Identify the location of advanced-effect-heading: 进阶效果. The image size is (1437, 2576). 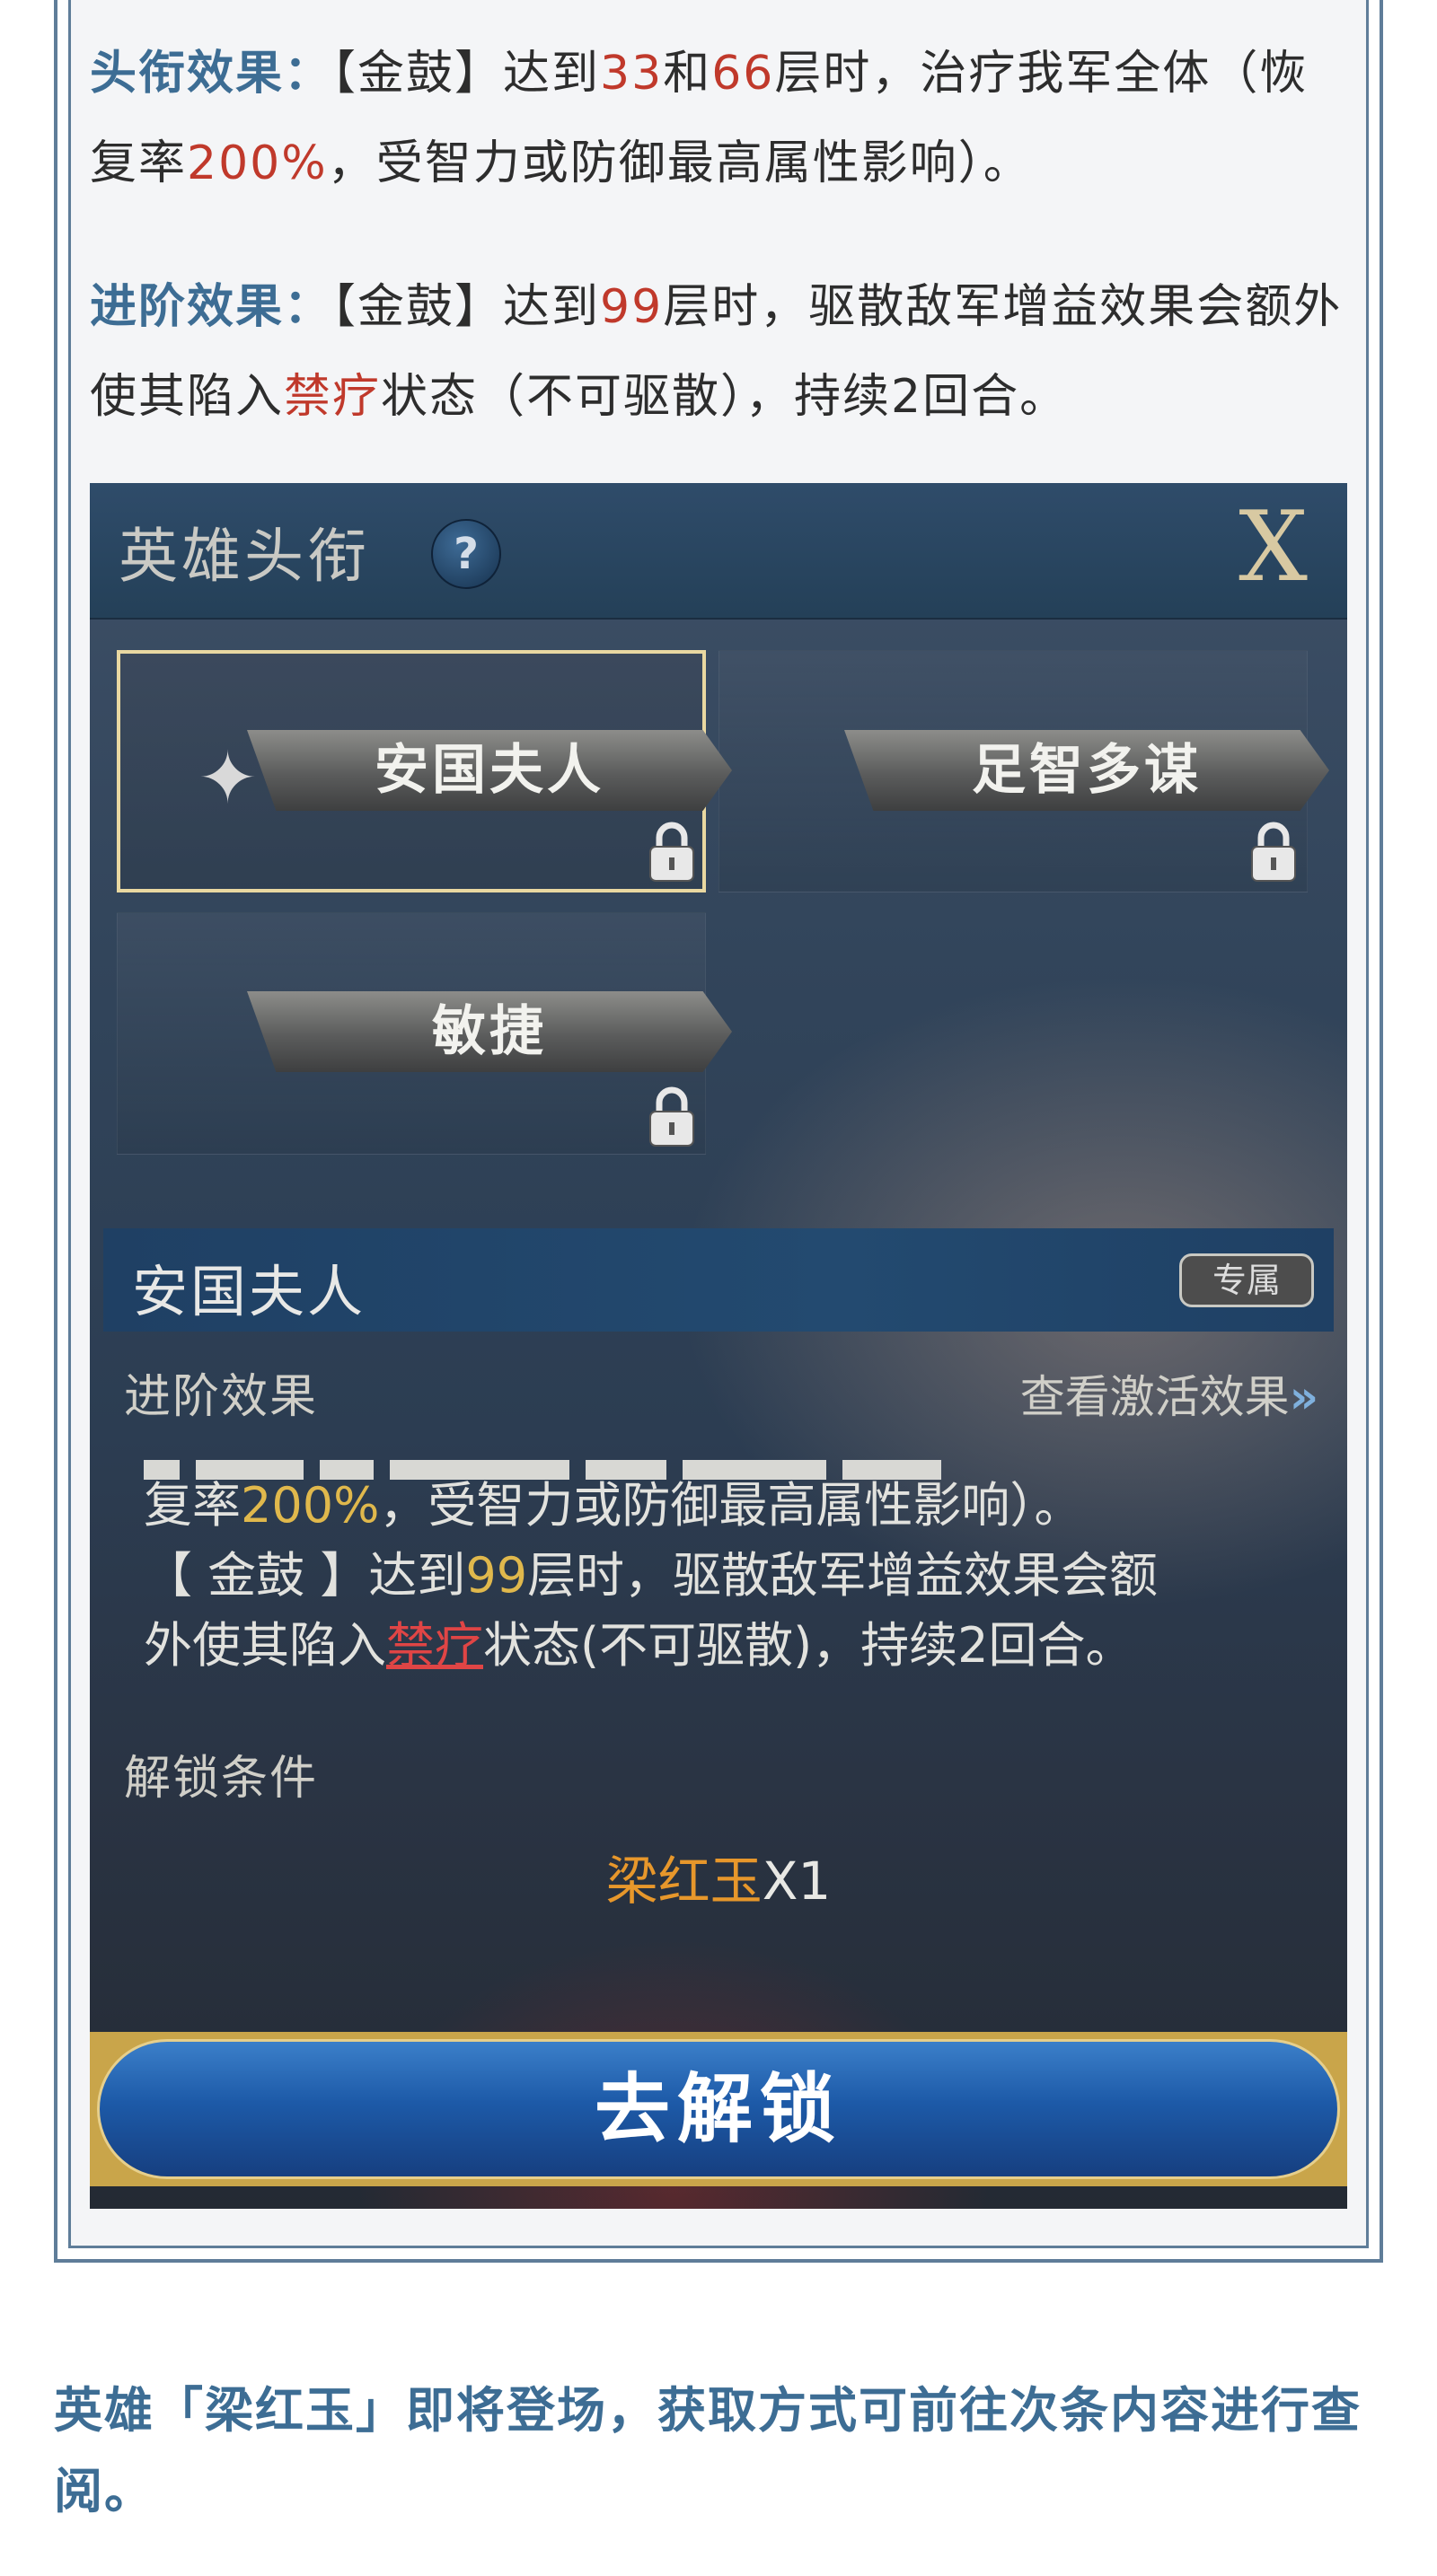
(221, 1397).